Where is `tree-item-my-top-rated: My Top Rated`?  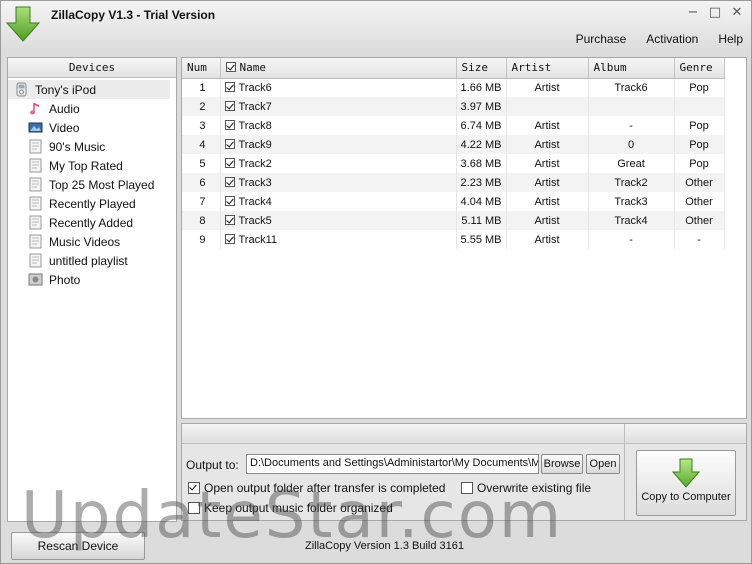 tree-item-my-top-rated: My Top Rated is located at coordinates (92, 165).